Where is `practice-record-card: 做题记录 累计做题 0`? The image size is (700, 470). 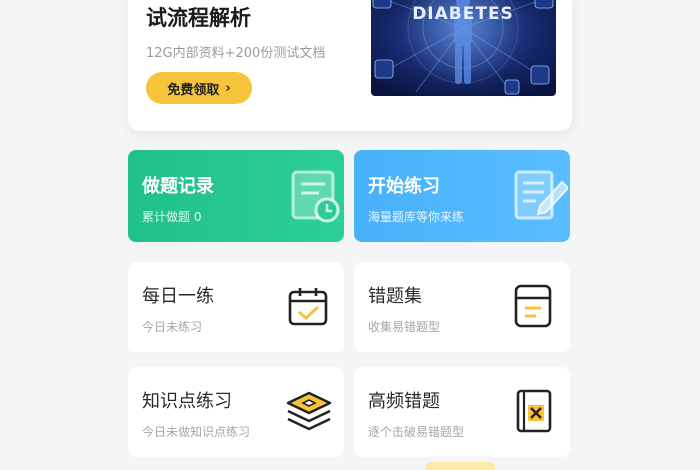 practice-record-card: 做题记录 累计做题 0 is located at coordinates (236, 196).